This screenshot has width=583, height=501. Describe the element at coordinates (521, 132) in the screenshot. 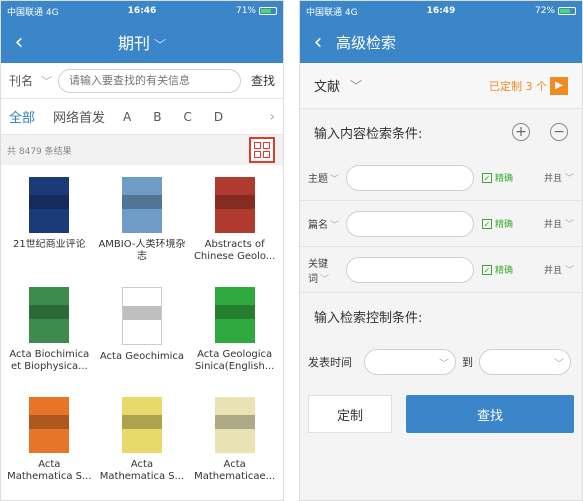

I see `add-condition-icon: +` at that location.